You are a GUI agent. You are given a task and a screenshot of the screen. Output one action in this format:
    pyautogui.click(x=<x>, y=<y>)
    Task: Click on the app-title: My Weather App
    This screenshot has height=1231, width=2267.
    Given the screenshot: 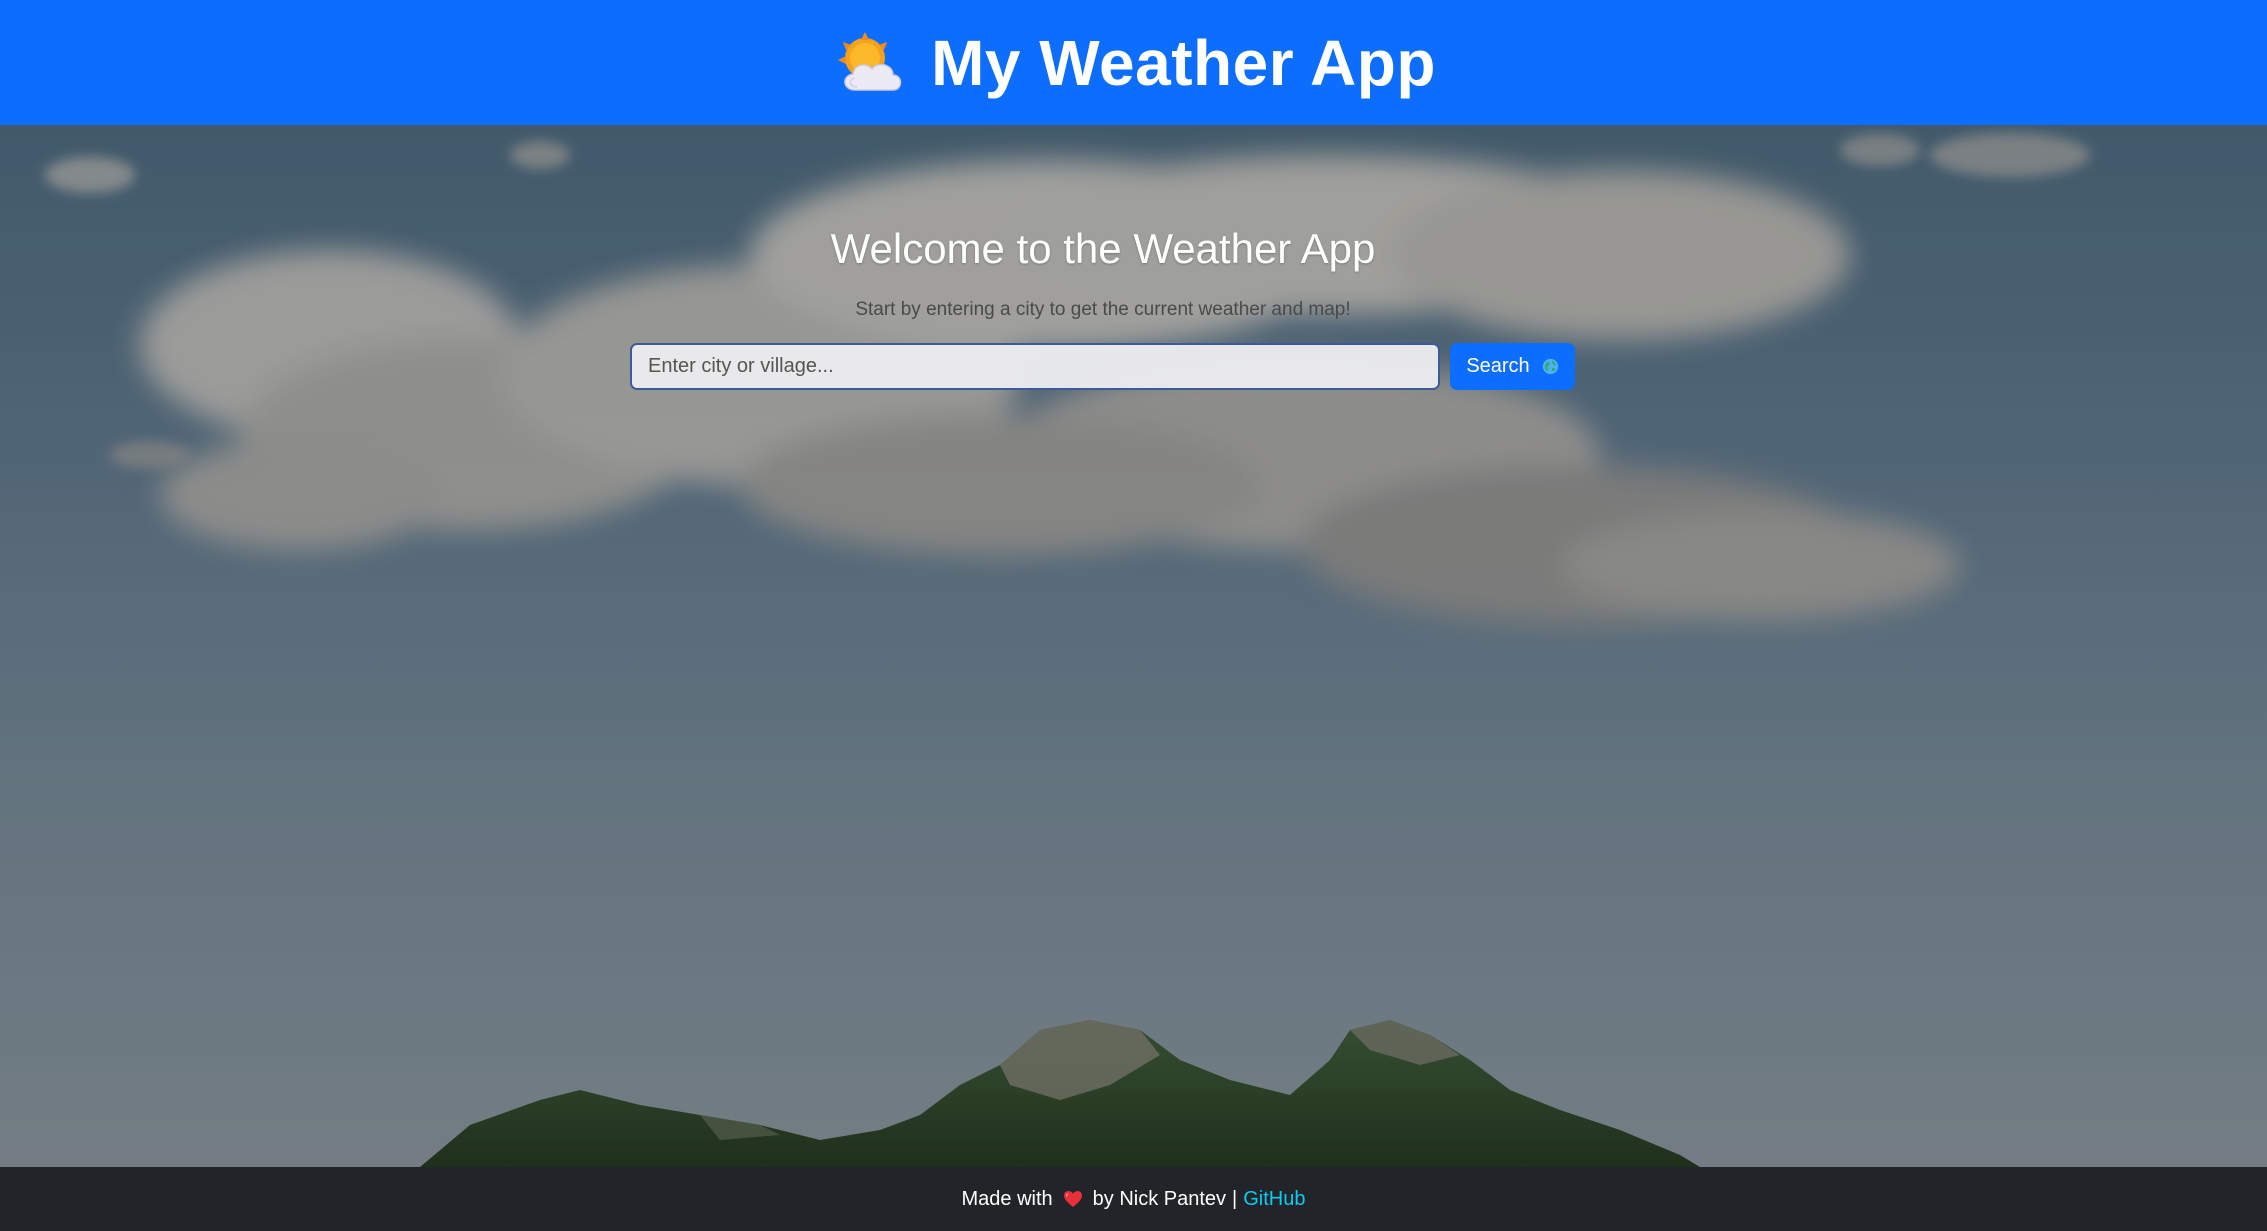 What is the action you would take?
    pyautogui.click(x=1183, y=62)
    